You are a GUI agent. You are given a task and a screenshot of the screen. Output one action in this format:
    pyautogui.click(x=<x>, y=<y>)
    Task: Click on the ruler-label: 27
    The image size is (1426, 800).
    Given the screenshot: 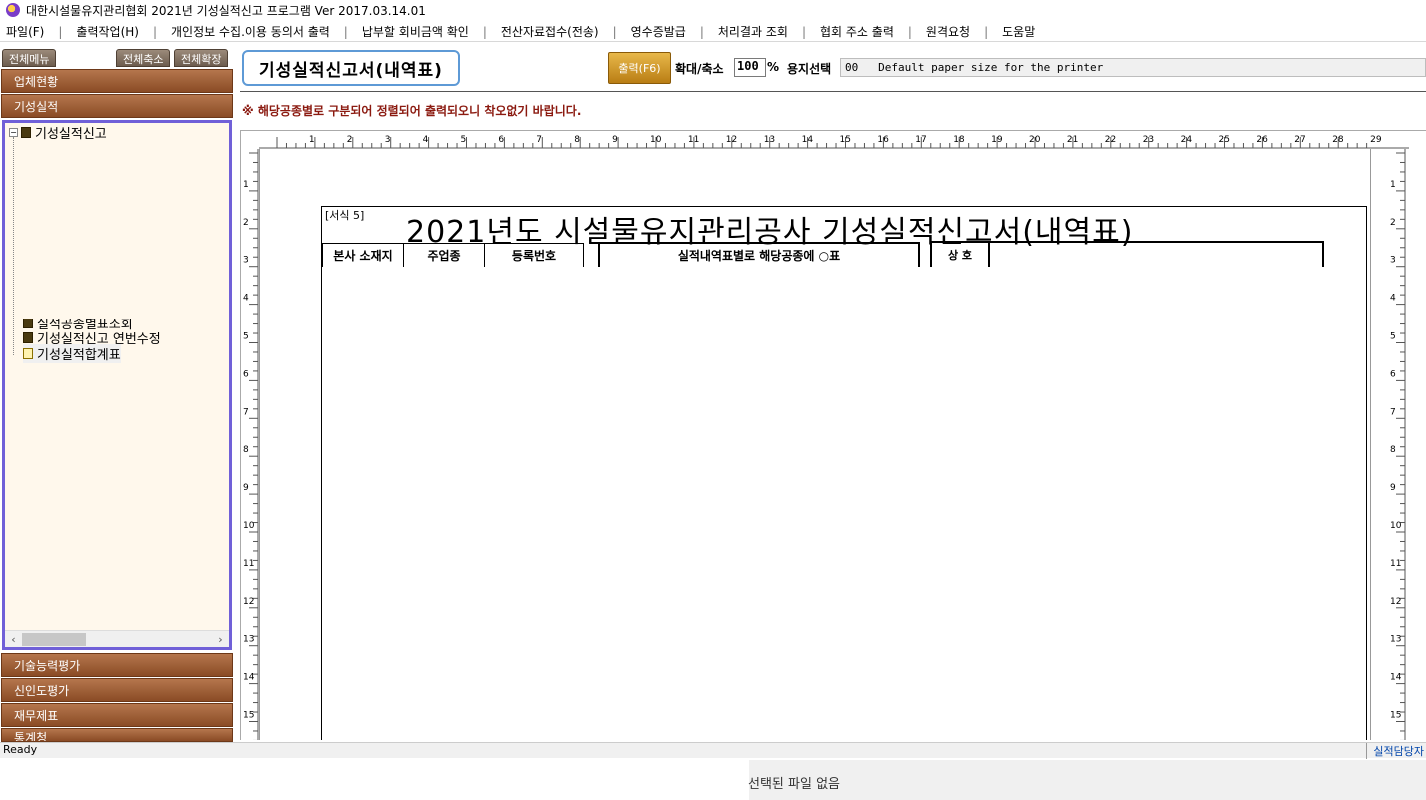 What is the action you would take?
    pyautogui.click(x=1299, y=140)
    